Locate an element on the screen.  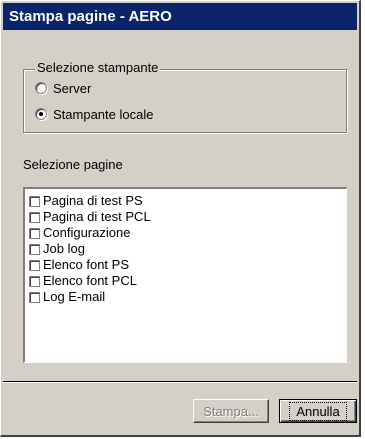
list-item: Configurazione is located at coordinates (187, 233).